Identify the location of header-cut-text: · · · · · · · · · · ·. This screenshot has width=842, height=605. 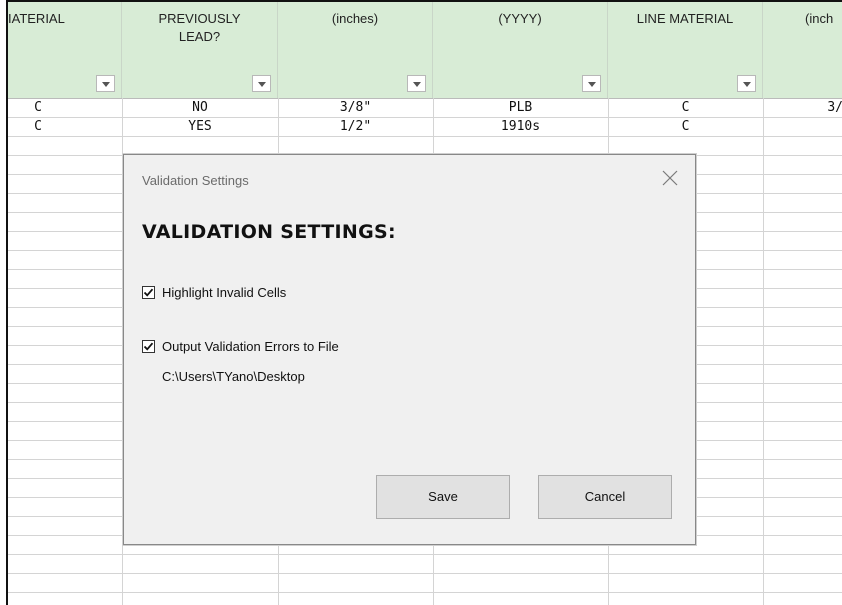
(520, 3).